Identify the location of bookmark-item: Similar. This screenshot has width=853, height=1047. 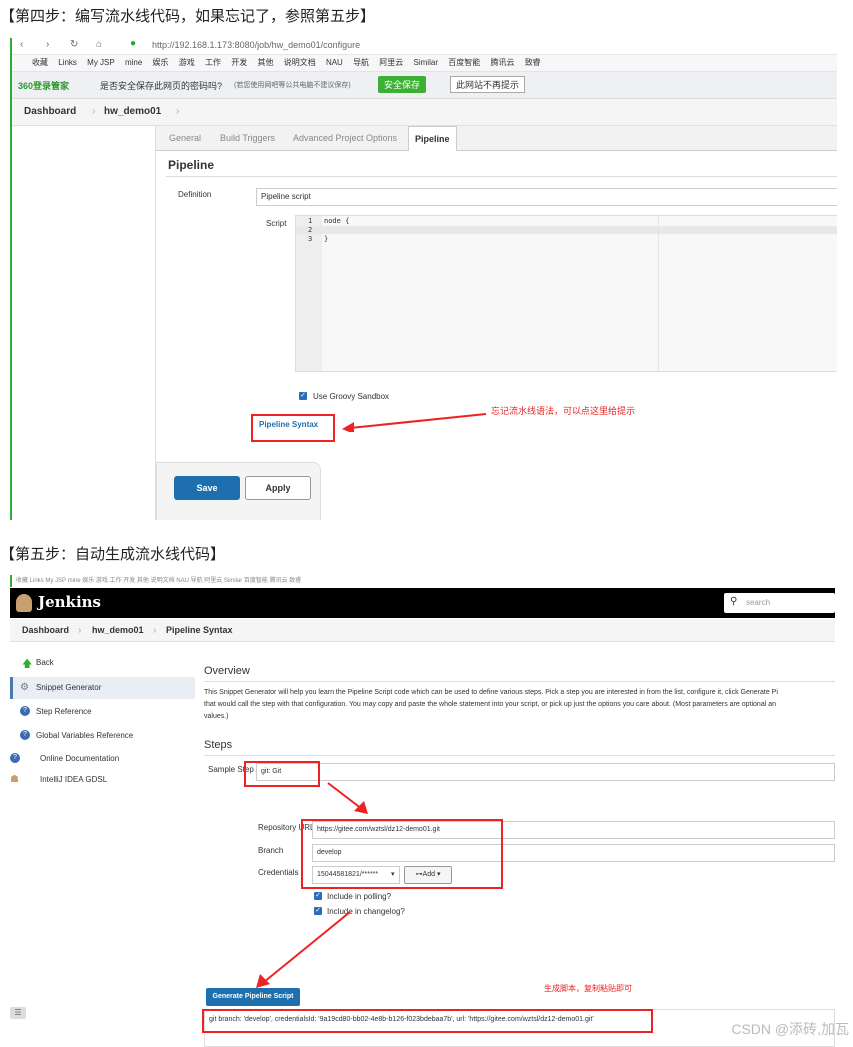
(426, 62).